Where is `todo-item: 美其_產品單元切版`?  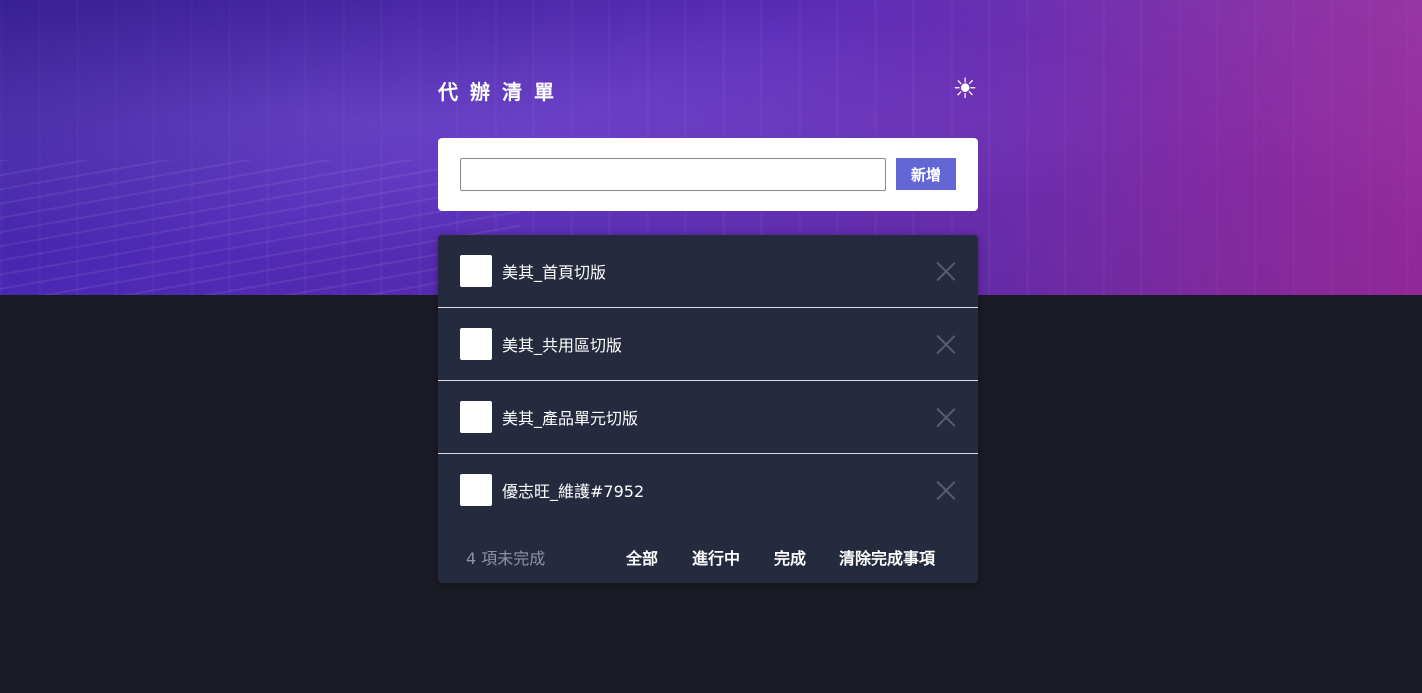
todo-item: 美其_產品單元切版 is located at coordinates (708, 417).